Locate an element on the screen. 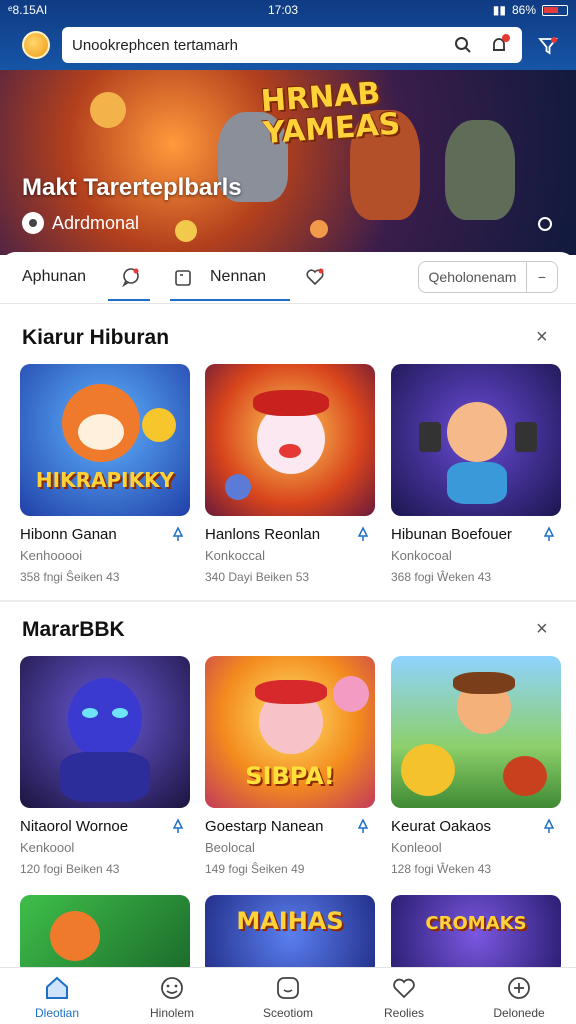 This screenshot has width=576, height=1024. game-card-partial is located at coordinates (105, 935).